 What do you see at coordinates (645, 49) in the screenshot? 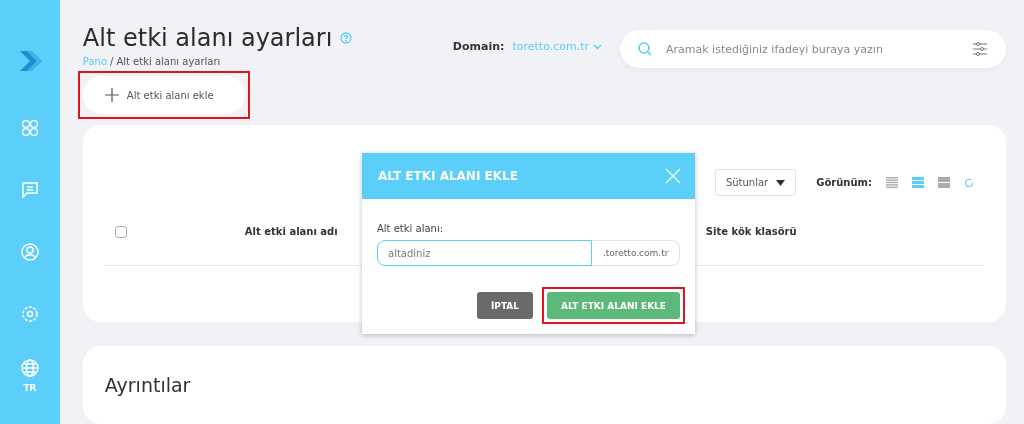
I see `search-icon` at bounding box center [645, 49].